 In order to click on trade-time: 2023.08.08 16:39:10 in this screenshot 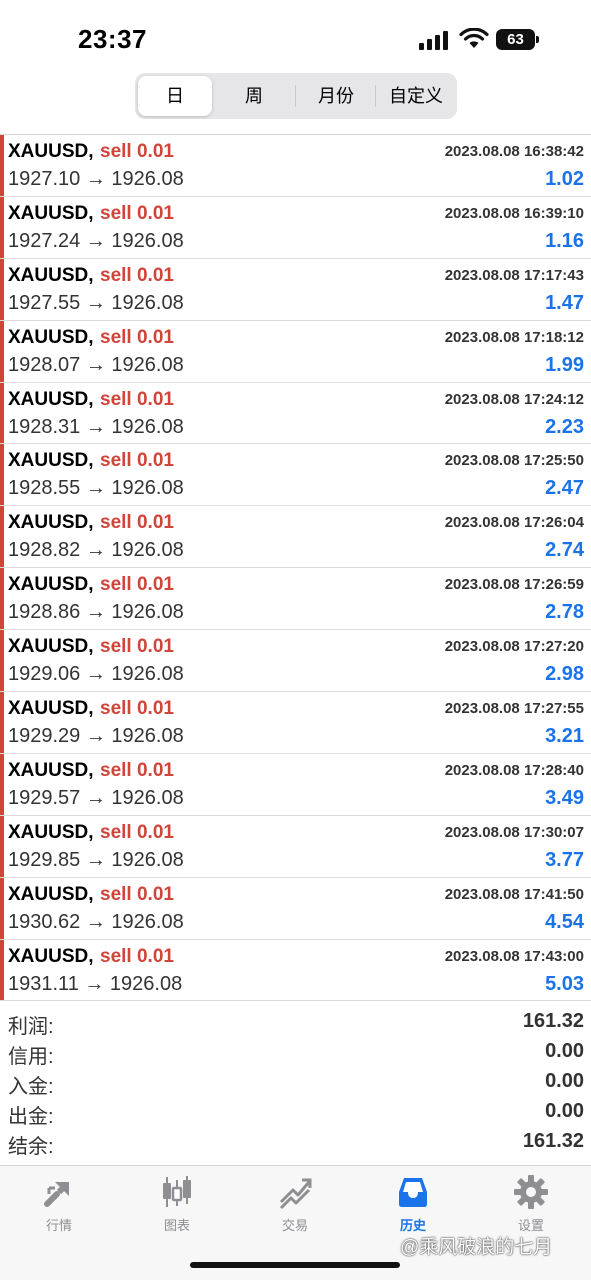, I will do `click(514, 213)`.